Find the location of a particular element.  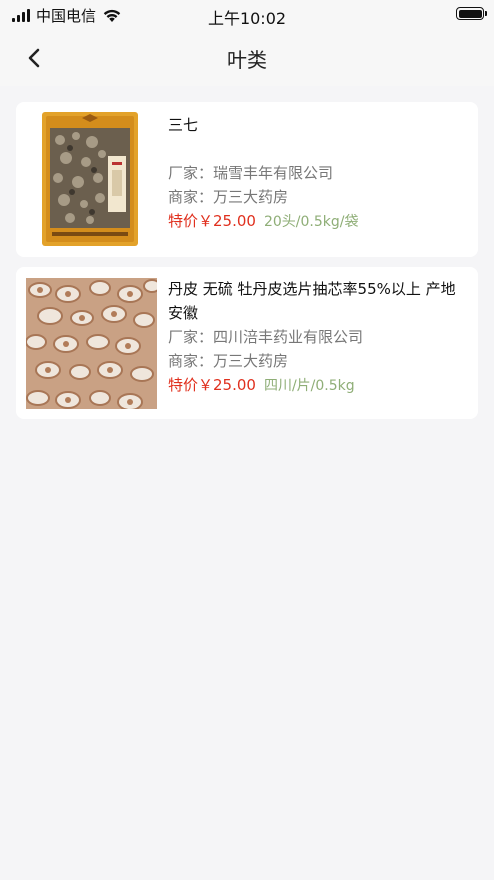

status-time: 上午10:02 is located at coordinates (247, 18).